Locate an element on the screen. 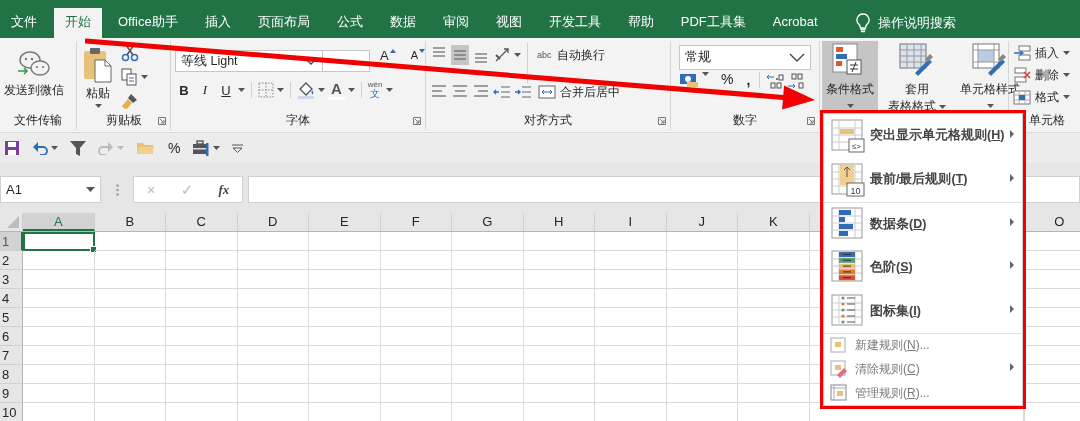  percent-style-button: % is located at coordinates (727, 79).